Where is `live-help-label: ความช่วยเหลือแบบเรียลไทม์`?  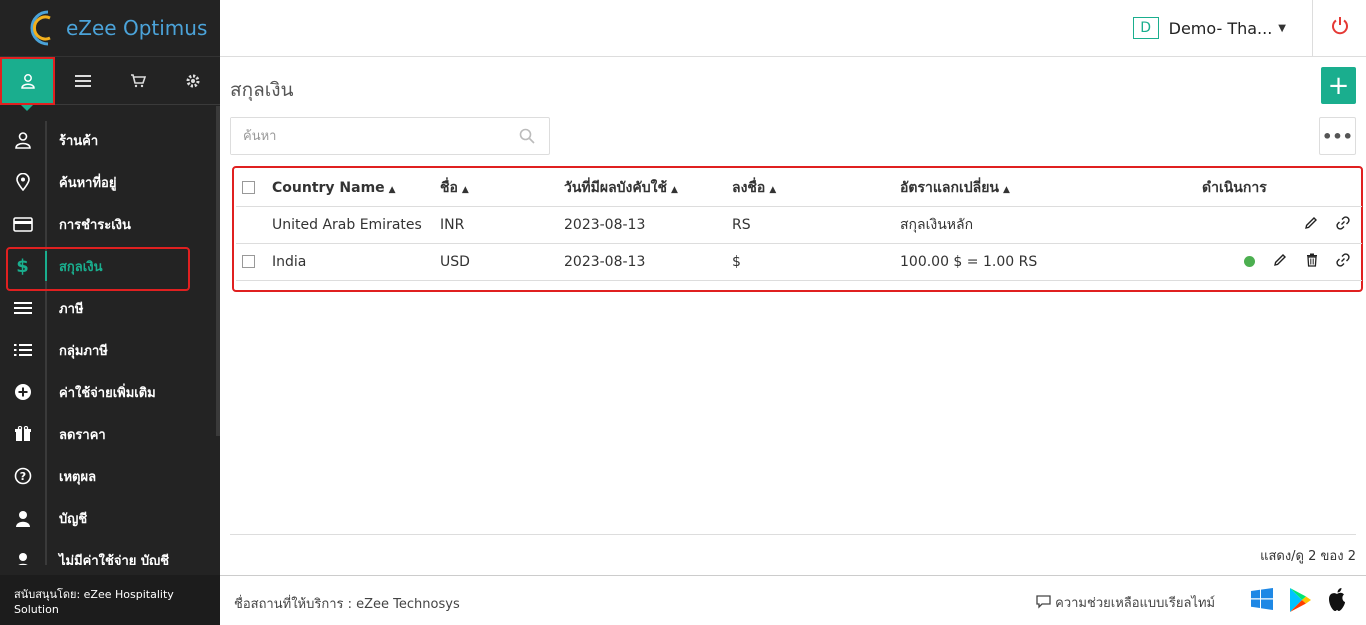 live-help-label: ความช่วยเหลือแบบเรียลไทม์ is located at coordinates (1135, 603).